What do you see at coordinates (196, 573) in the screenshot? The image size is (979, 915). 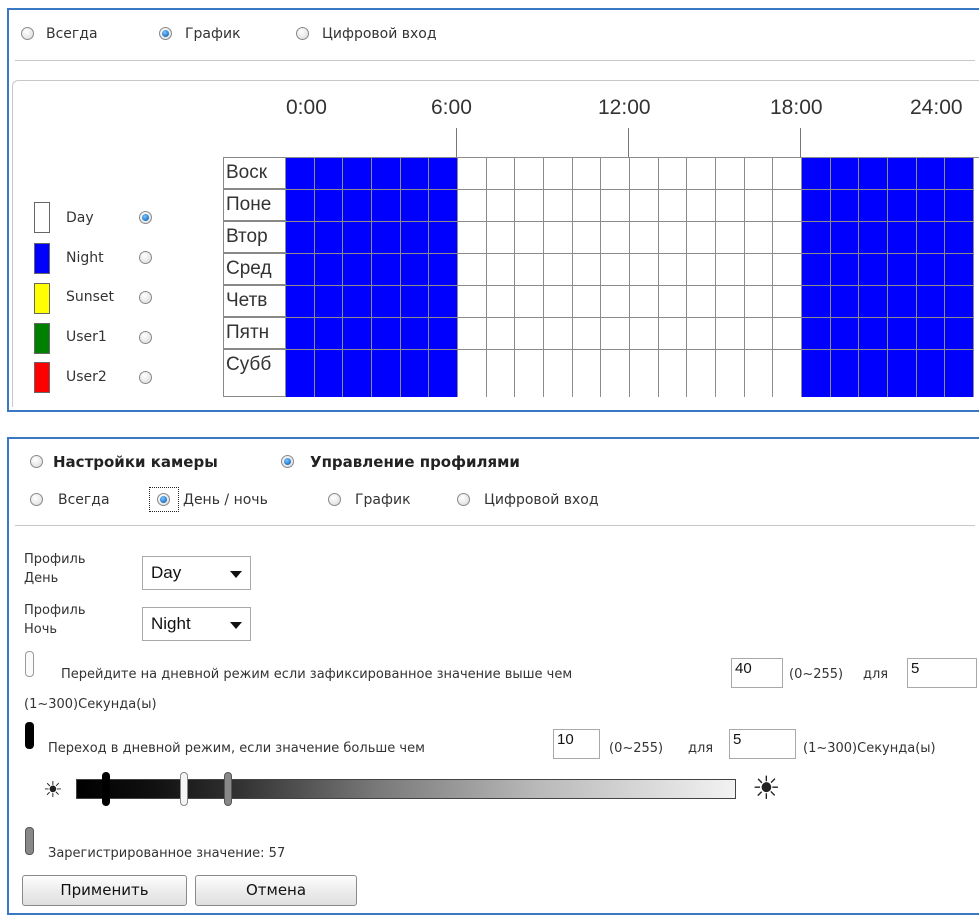 I see `profile-day-select: Day` at bounding box center [196, 573].